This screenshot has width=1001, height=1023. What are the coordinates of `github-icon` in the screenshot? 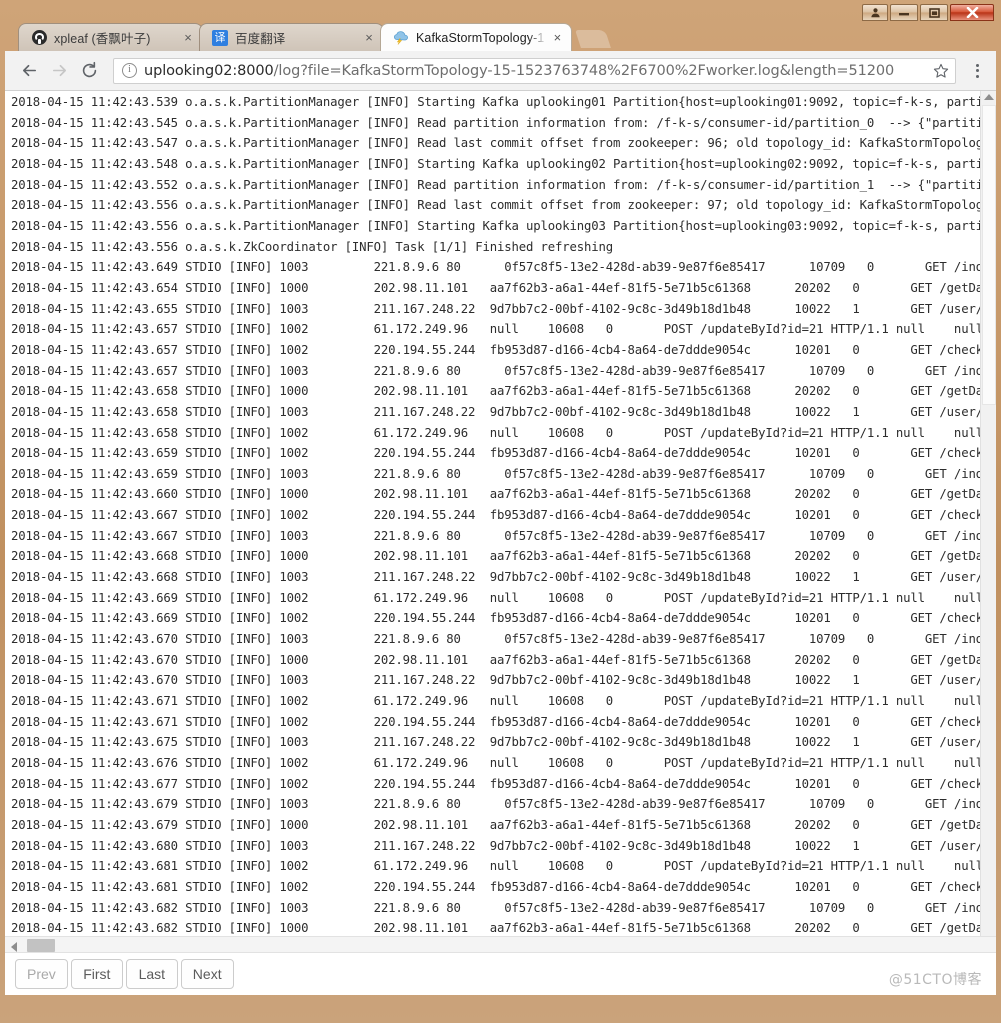 It's located at (39, 38).